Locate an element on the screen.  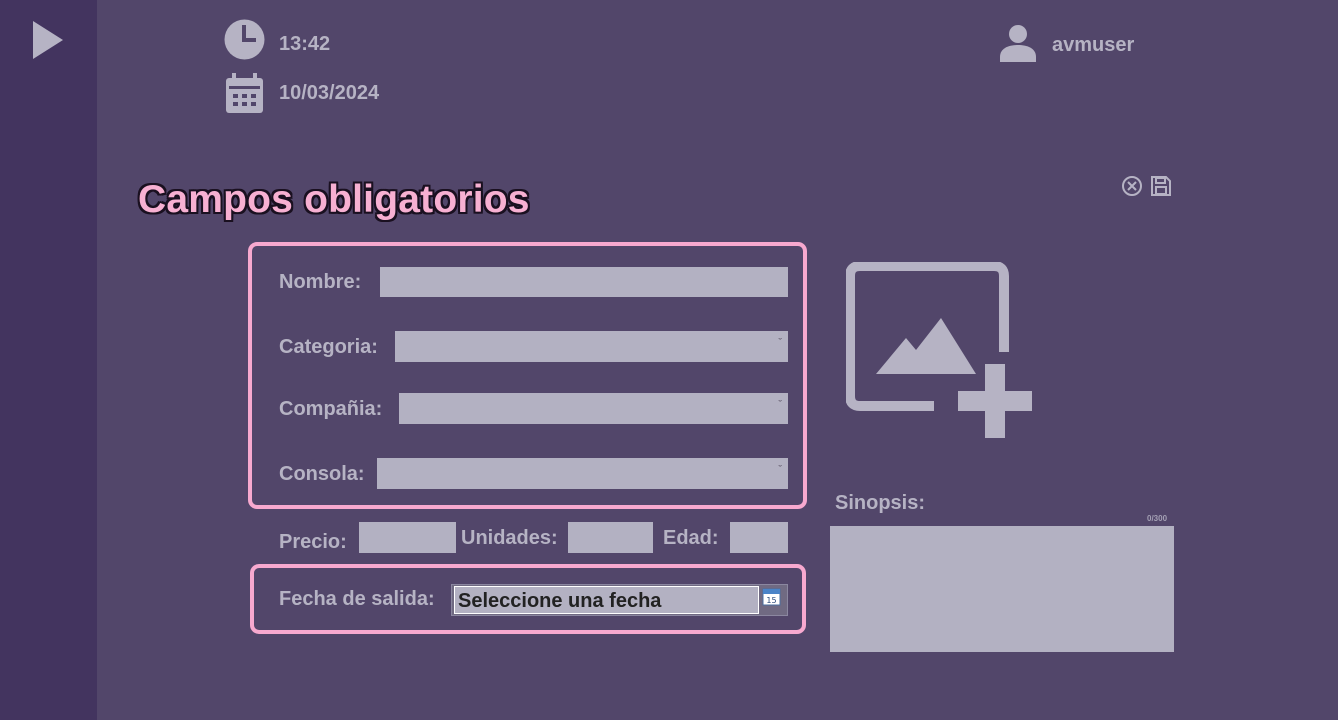
add-image-icon is located at coordinates (940, 351).